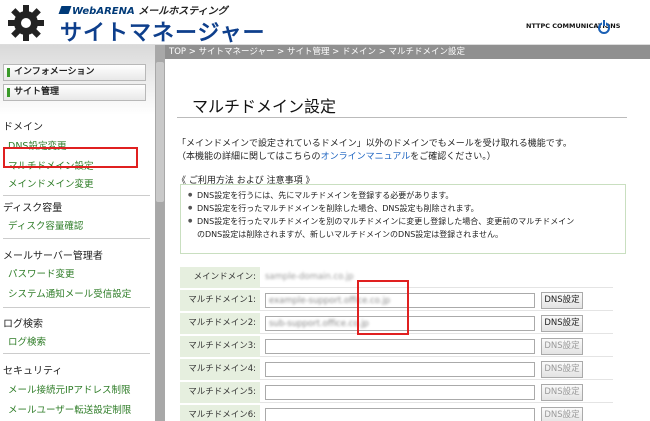  Describe the element at coordinates (69, 293) in the screenshot. I see `sidebar-link: システム通知メール受信設定` at that location.